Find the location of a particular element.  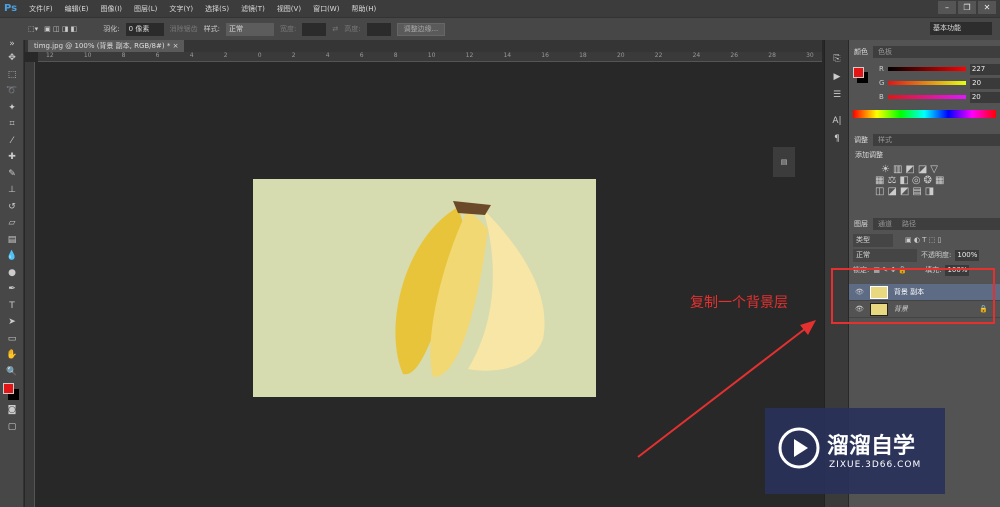

menu-file: 文件(F) is located at coordinates (41, 9).